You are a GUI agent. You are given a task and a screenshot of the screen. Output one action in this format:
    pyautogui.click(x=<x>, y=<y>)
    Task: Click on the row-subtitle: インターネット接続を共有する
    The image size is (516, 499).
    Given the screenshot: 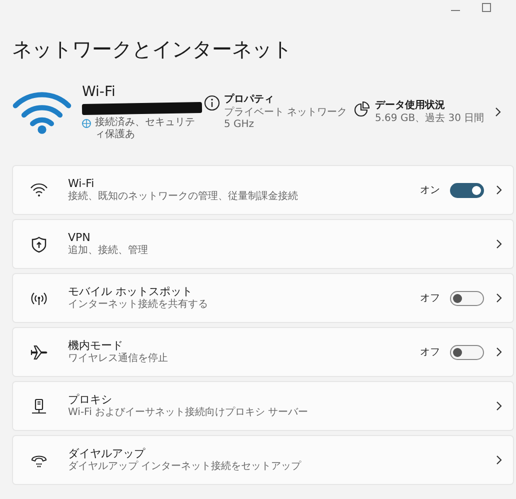 What is the action you would take?
    pyautogui.click(x=138, y=305)
    